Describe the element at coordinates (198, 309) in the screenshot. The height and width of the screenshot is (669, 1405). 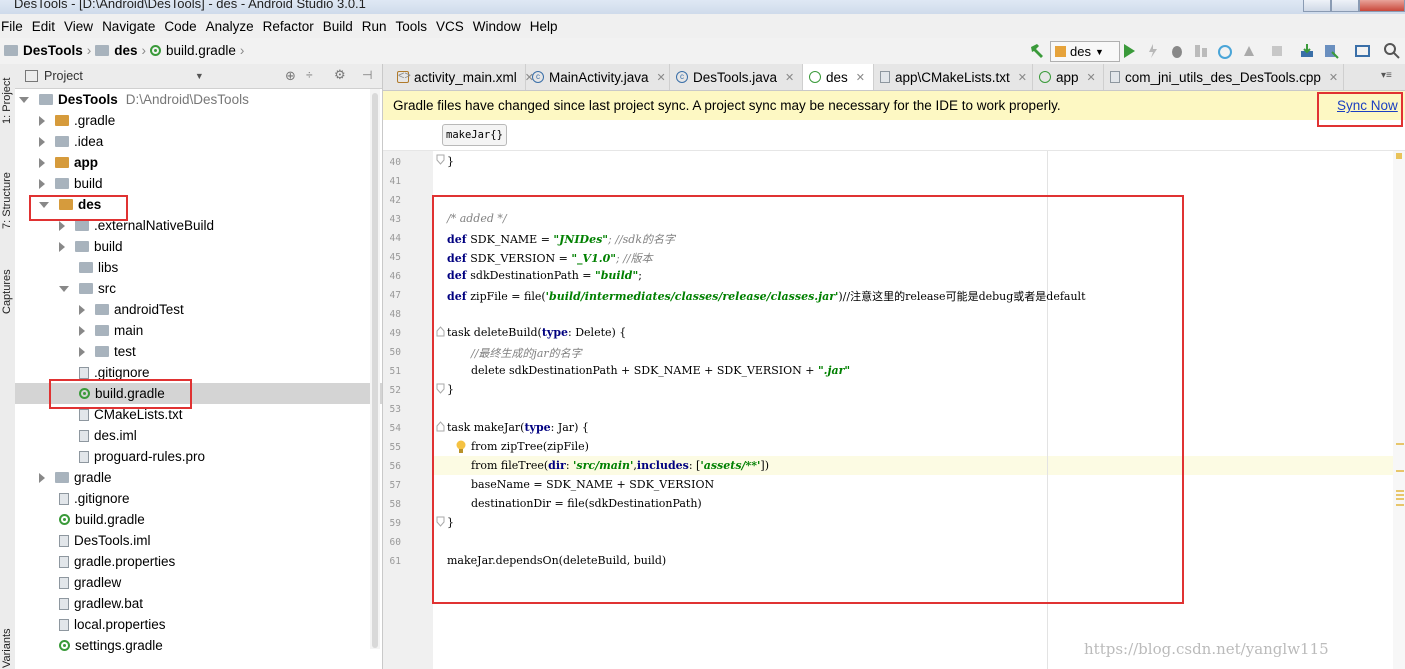
I see `tree-item-androidtest: androidTest` at that location.